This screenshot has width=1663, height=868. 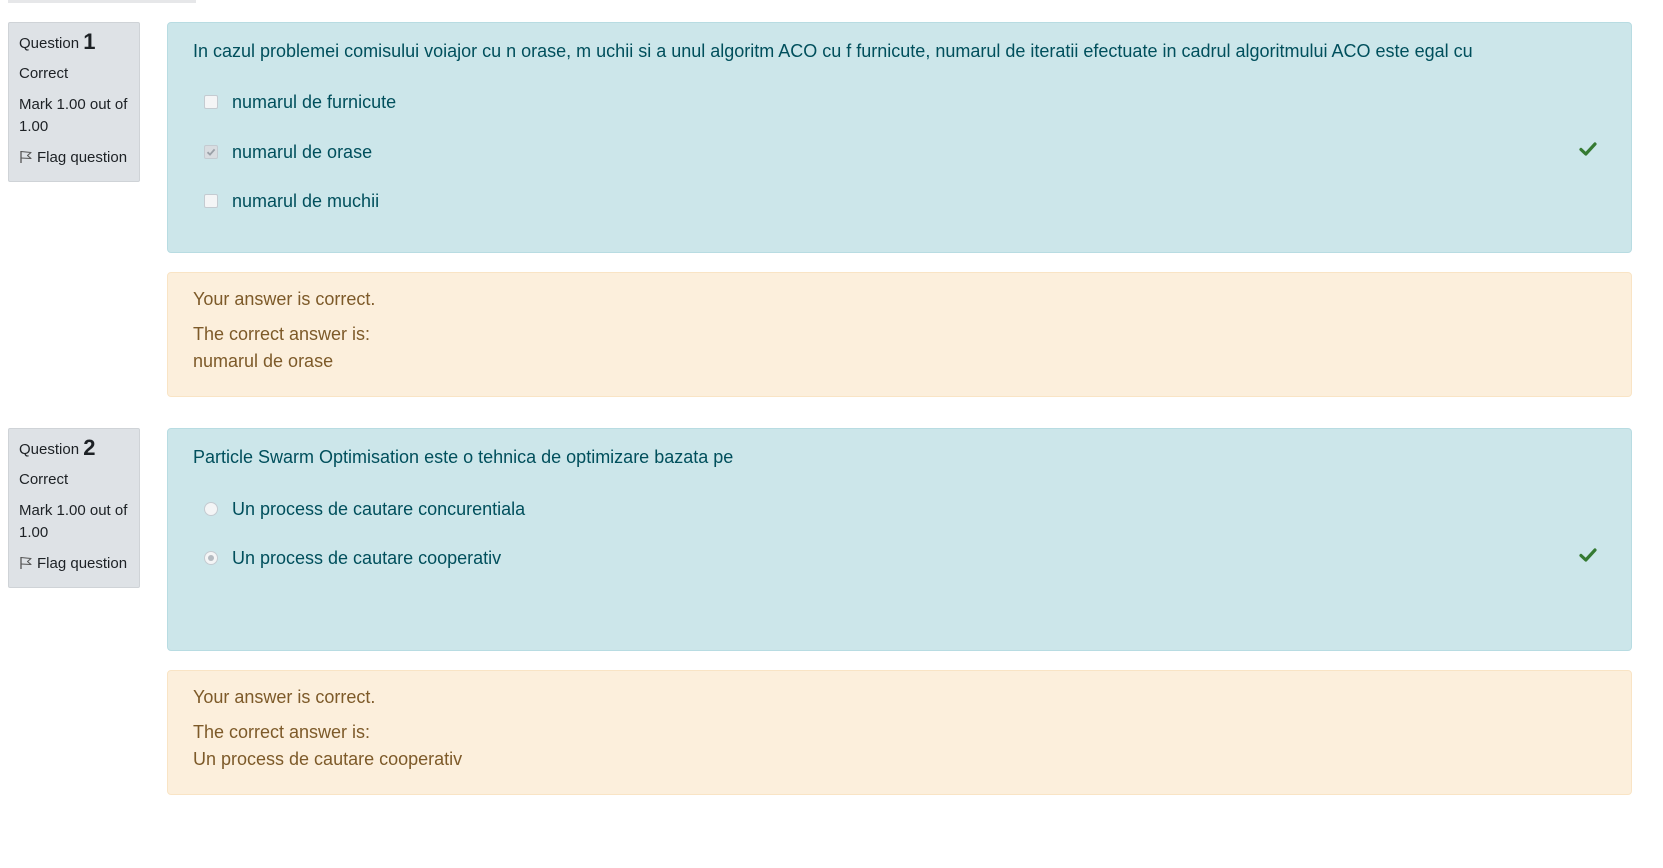 I want to click on answer-label: Un process de cautare cooperativ, so click(x=367, y=558).